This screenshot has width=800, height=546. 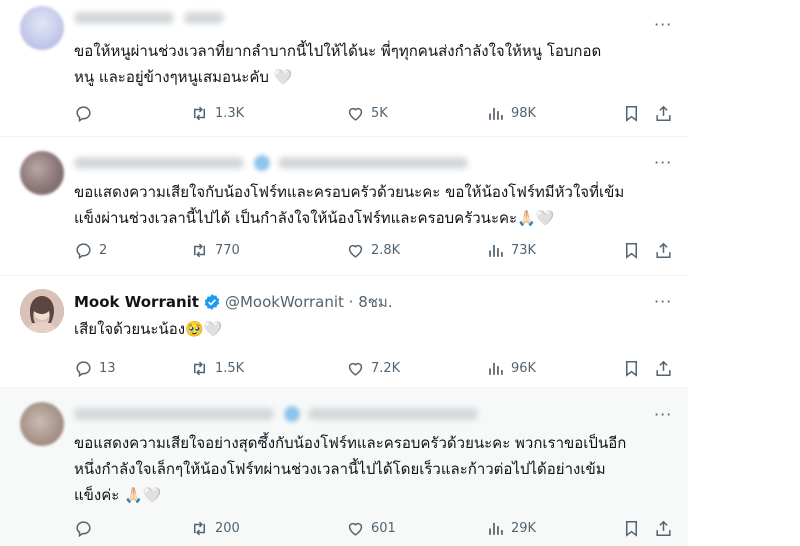 I want to click on reply-count: 13, so click(x=107, y=368).